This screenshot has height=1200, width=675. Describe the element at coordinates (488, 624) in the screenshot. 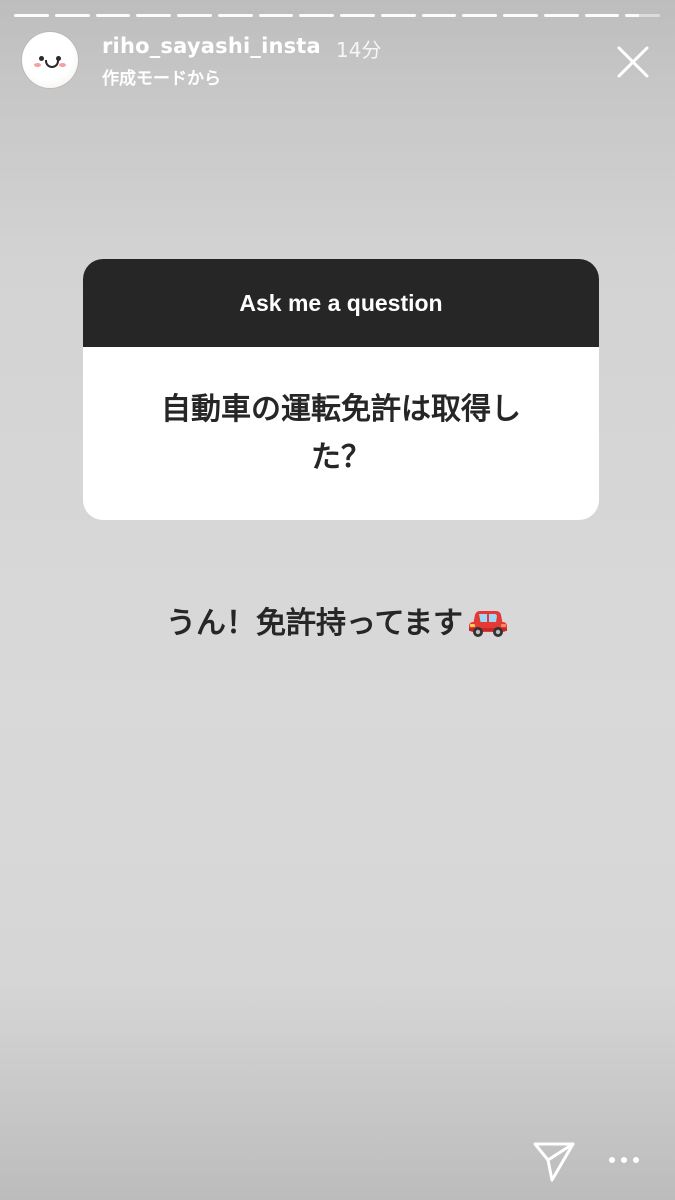

I see `red-car-icon` at that location.